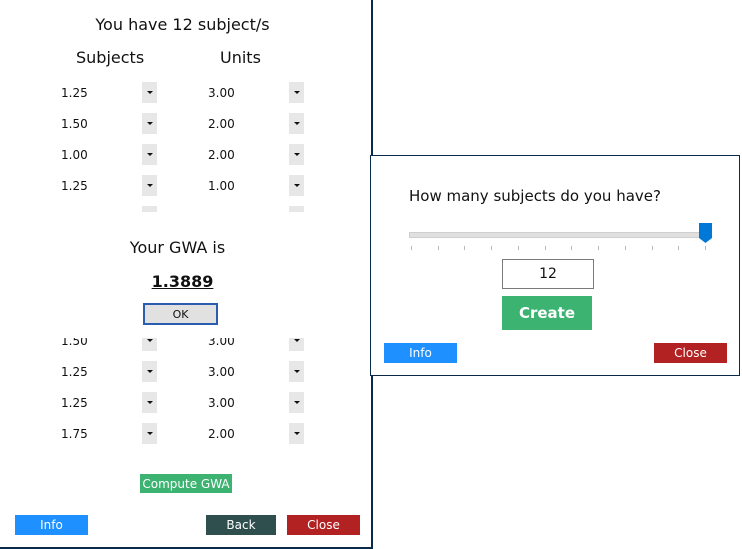 This screenshot has width=742, height=549. Describe the element at coordinates (240, 57) in the screenshot. I see `units-column-header: Units` at that location.